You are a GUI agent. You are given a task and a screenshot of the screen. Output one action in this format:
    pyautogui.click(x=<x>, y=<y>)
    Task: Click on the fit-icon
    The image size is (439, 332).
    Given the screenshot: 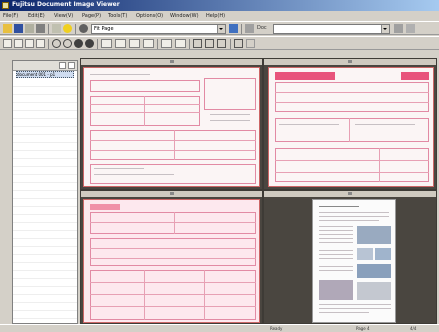 What is the action you would take?
    pyautogui.click(x=29, y=43)
    